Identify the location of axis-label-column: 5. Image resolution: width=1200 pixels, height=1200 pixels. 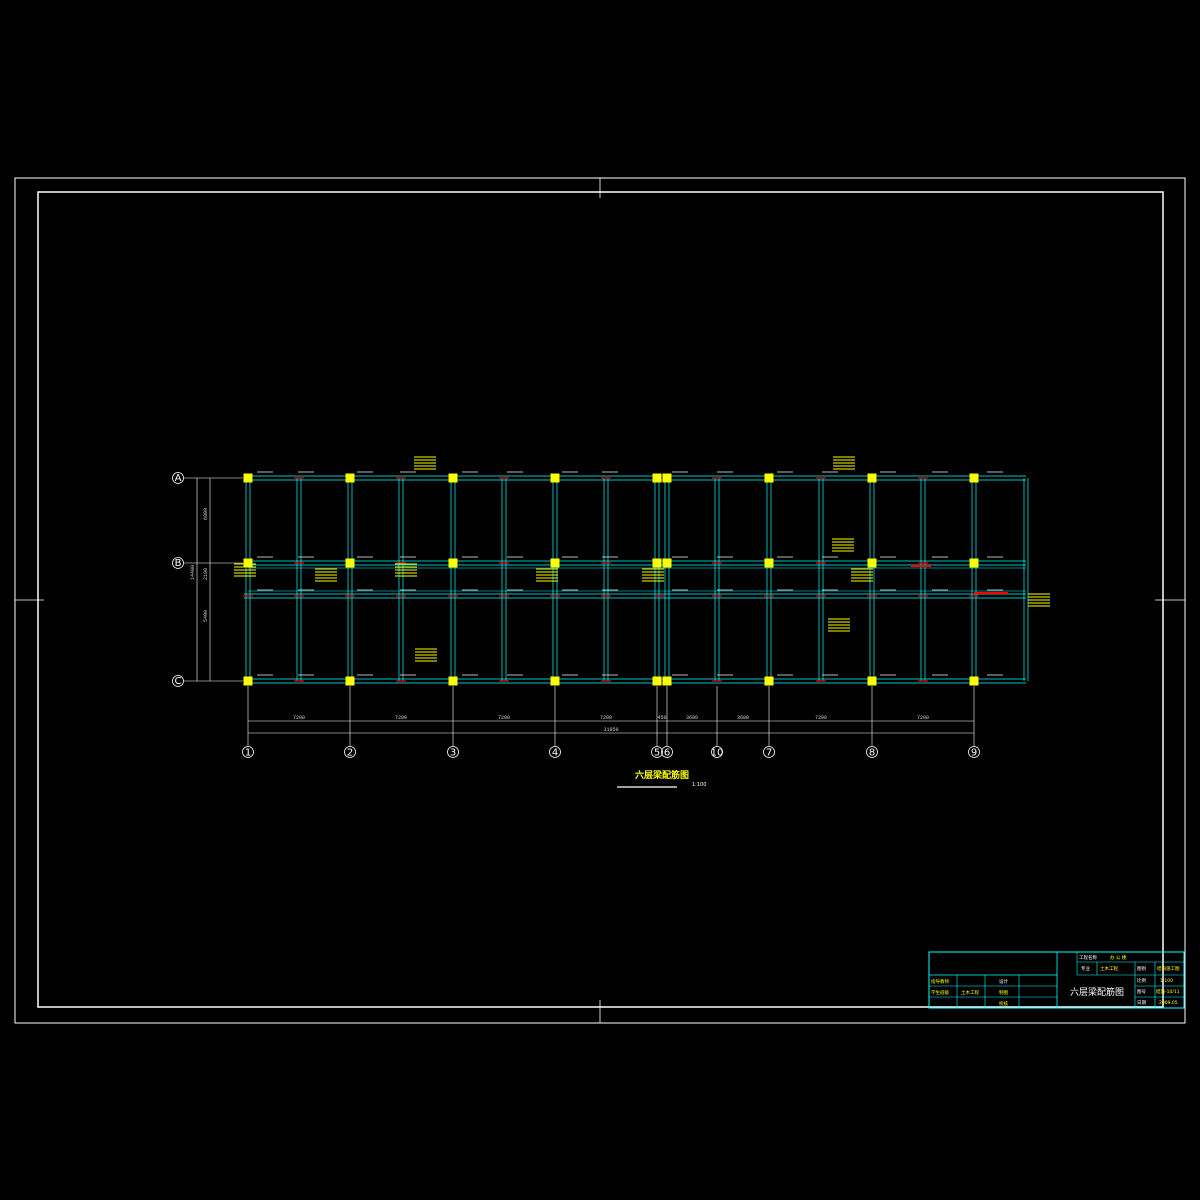
(657, 753).